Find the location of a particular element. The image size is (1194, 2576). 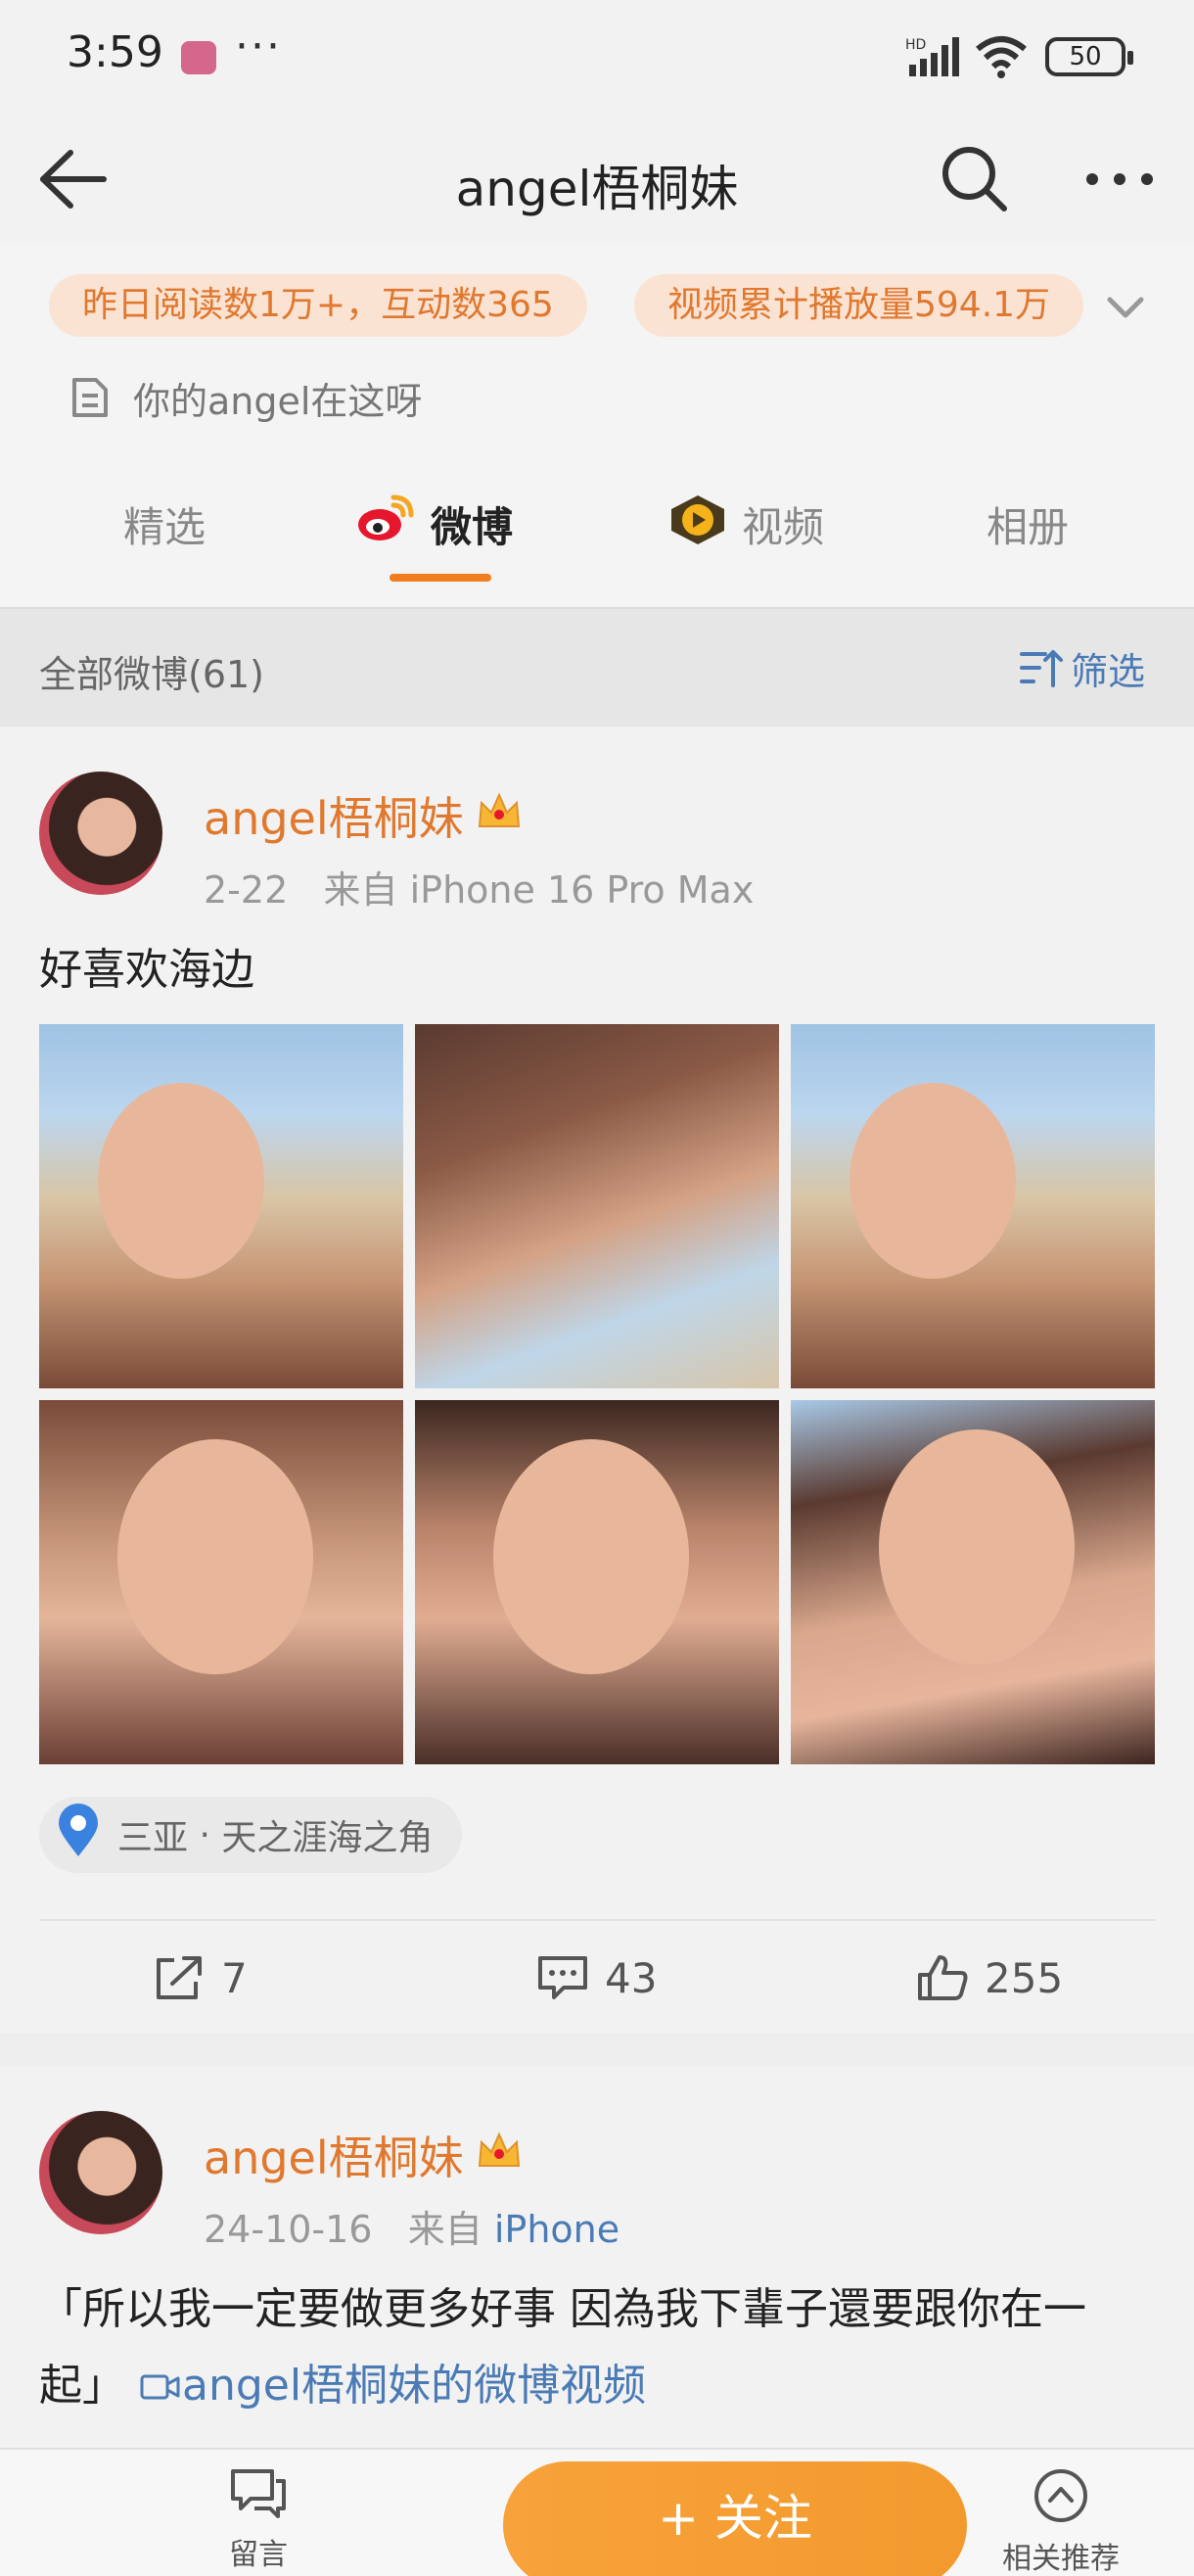

read-stats-badge: 昨日阅读数1万+，互动数365 is located at coordinates (318, 305).